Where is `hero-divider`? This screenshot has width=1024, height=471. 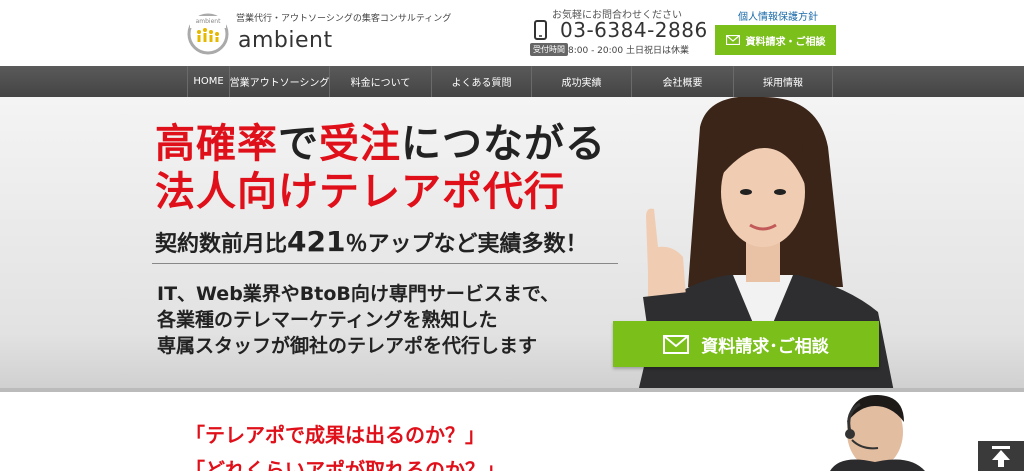 hero-divider is located at coordinates (385, 263).